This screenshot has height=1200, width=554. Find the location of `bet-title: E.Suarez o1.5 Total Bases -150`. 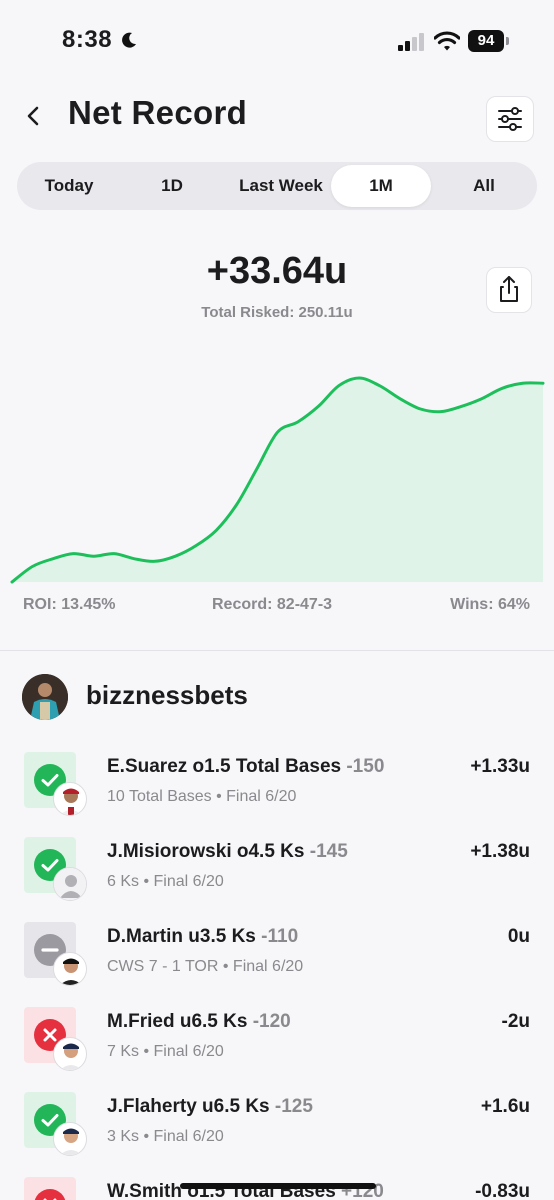

bet-title: E.Suarez o1.5 Total Bases -150 is located at coordinates (245, 767).